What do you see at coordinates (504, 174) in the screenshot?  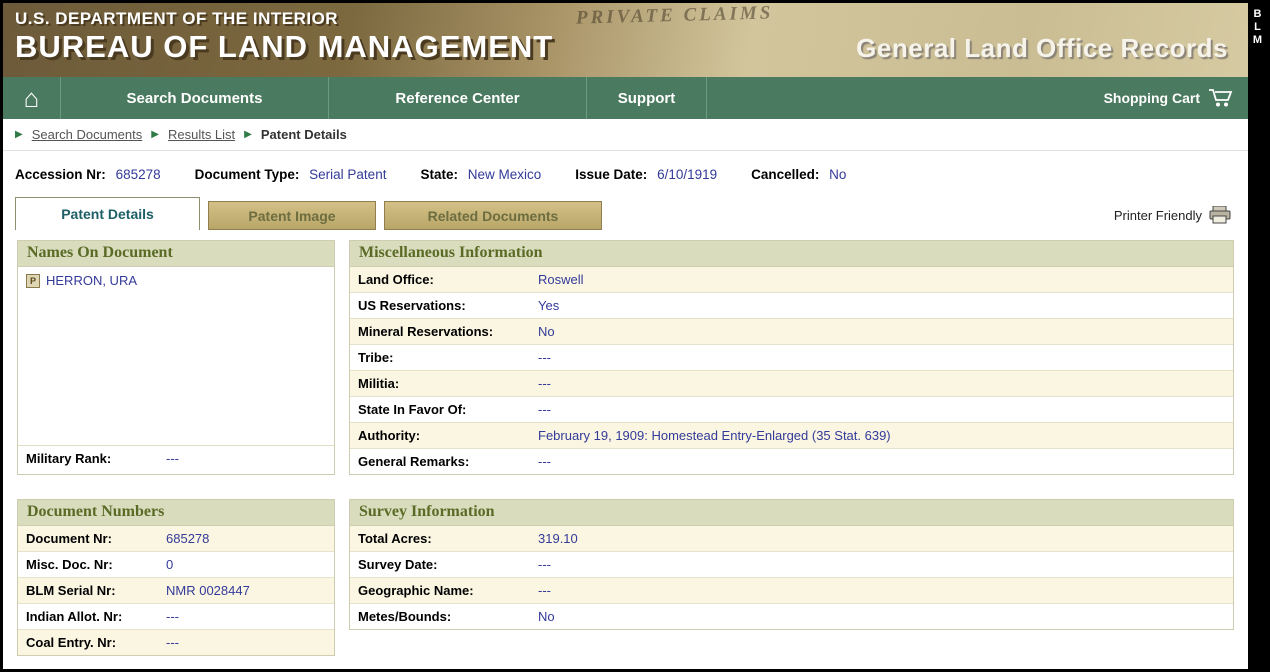 I see `state-value: New Mexico` at bounding box center [504, 174].